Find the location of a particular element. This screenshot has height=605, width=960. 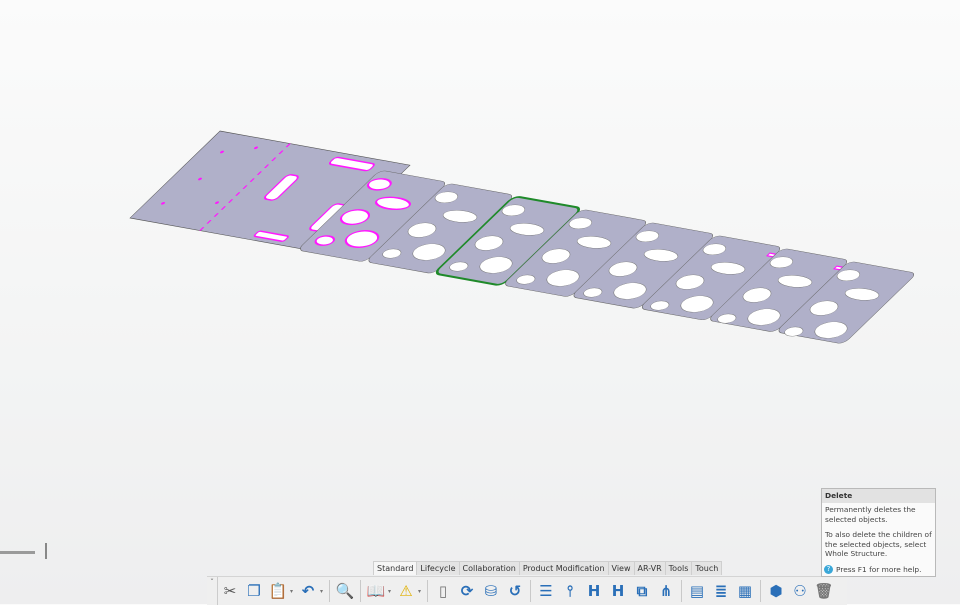

tree-expand-icon: ⋔ is located at coordinates (666, 591).